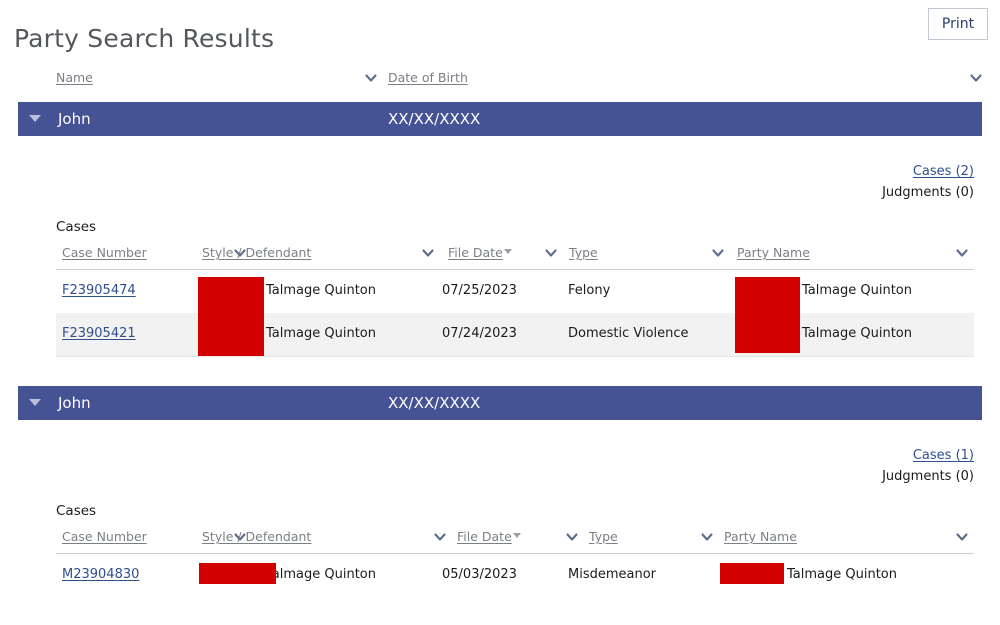  I want to click on case-number-link: F23905421, so click(99, 333).